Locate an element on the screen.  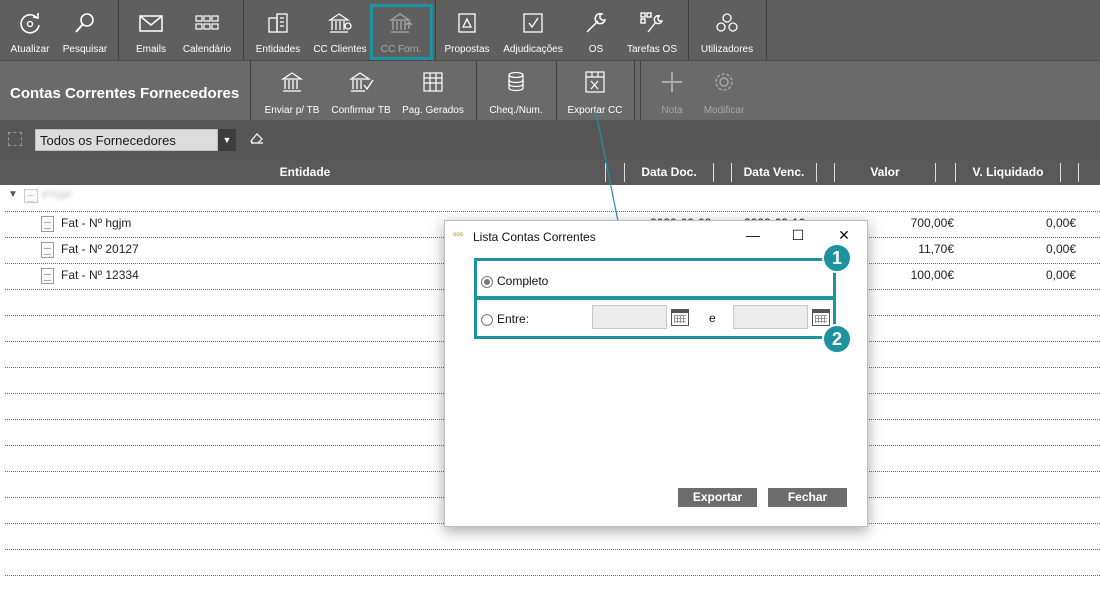
propostas-label: Propostas is located at coordinates (467, 49).